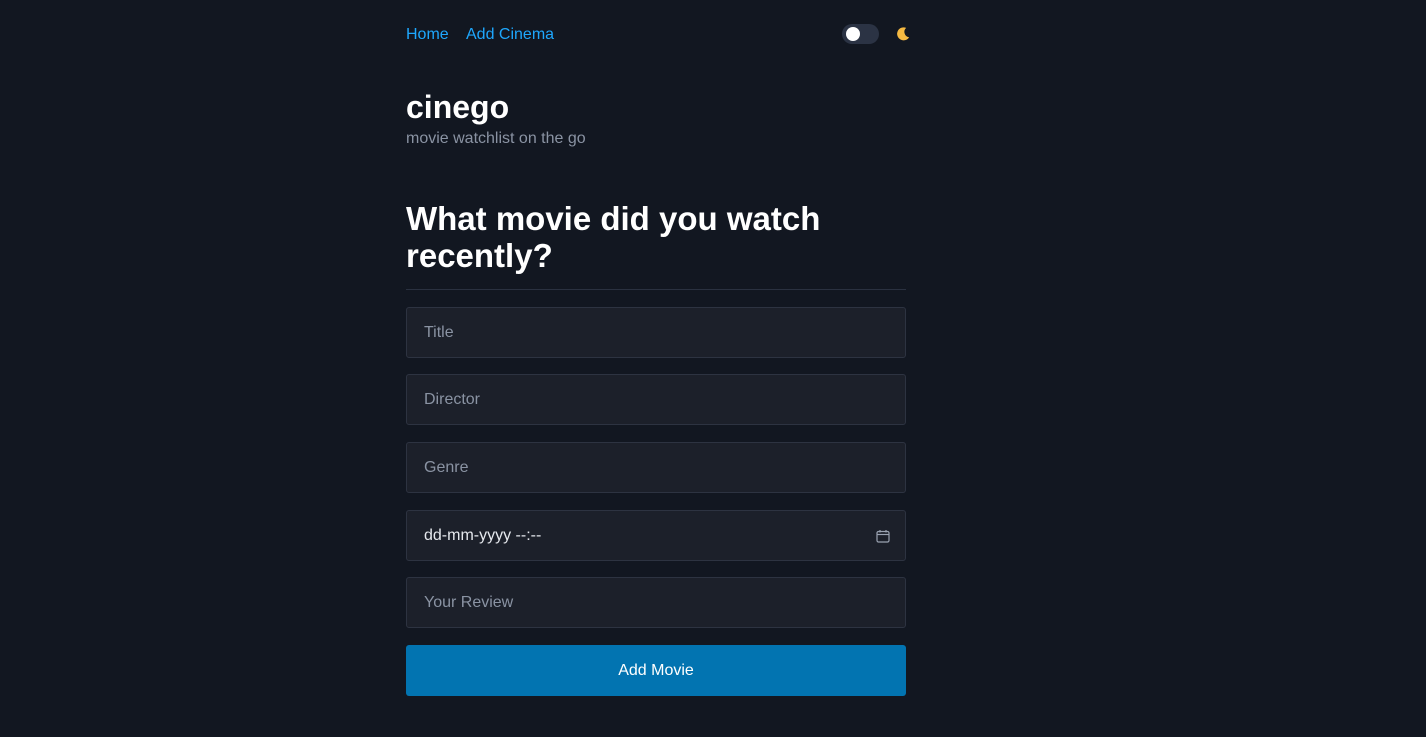 This screenshot has width=1426, height=737. What do you see at coordinates (496, 138) in the screenshot?
I see `brand-subtitle: movie watchlist on the go` at bounding box center [496, 138].